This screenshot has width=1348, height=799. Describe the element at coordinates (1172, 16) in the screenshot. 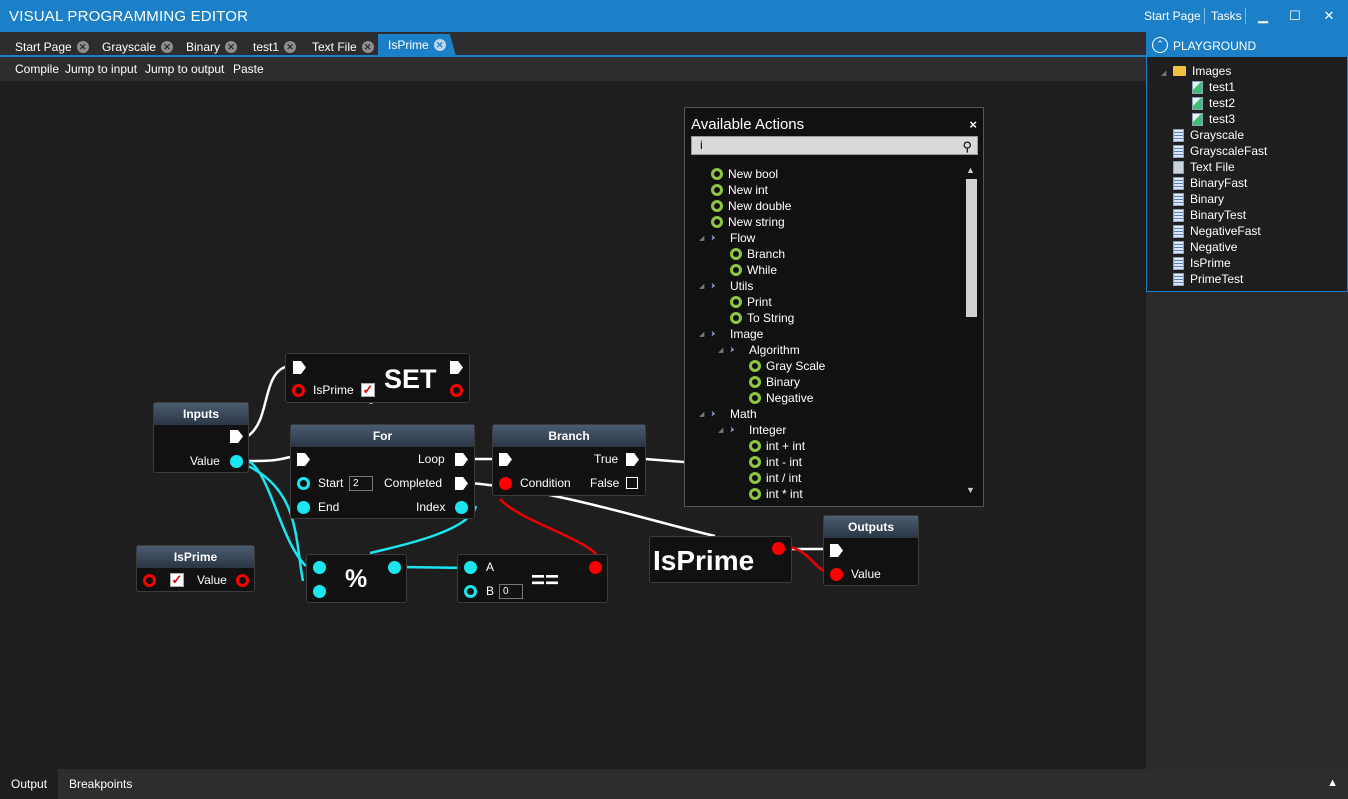

I see `start-page-link: Start Page` at that location.